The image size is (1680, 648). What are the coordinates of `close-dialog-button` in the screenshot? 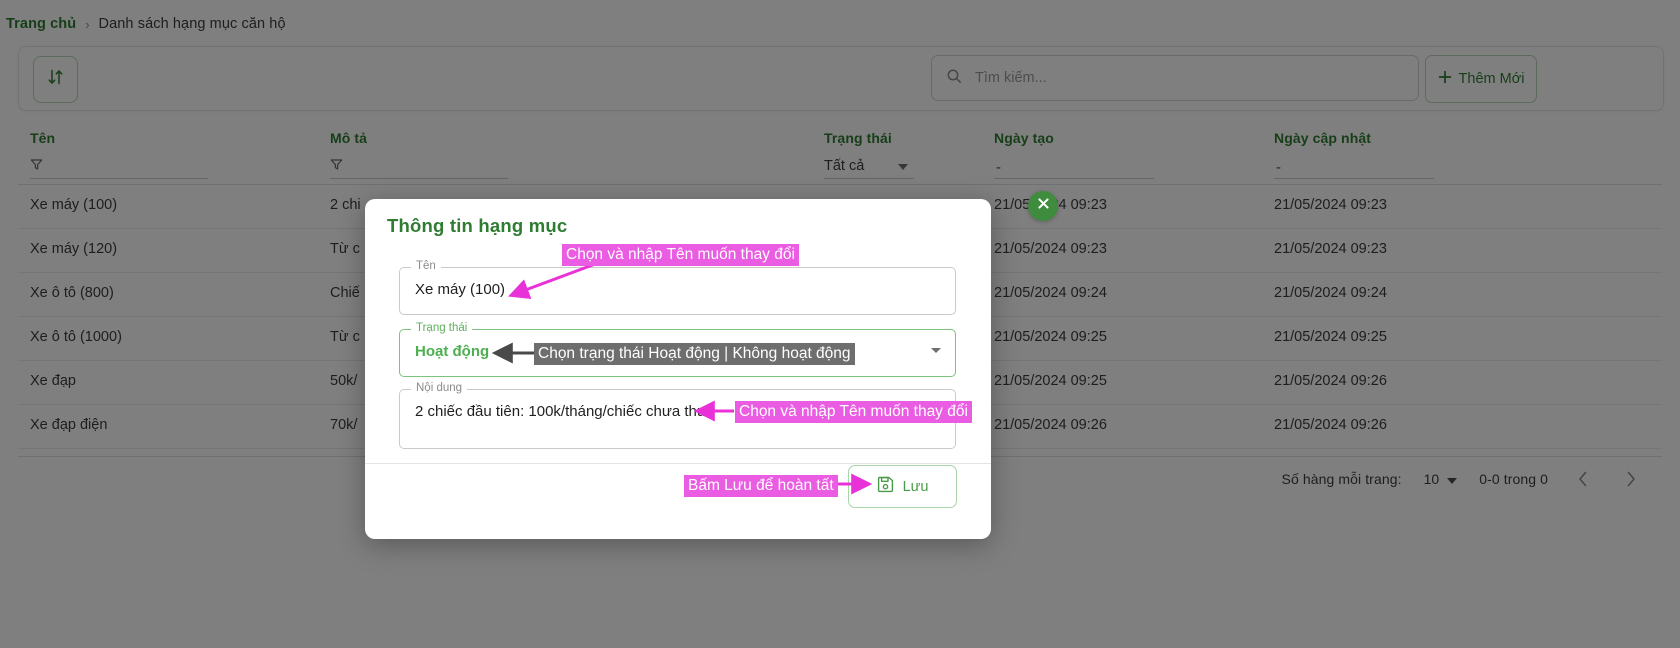 It's located at (1043, 206).